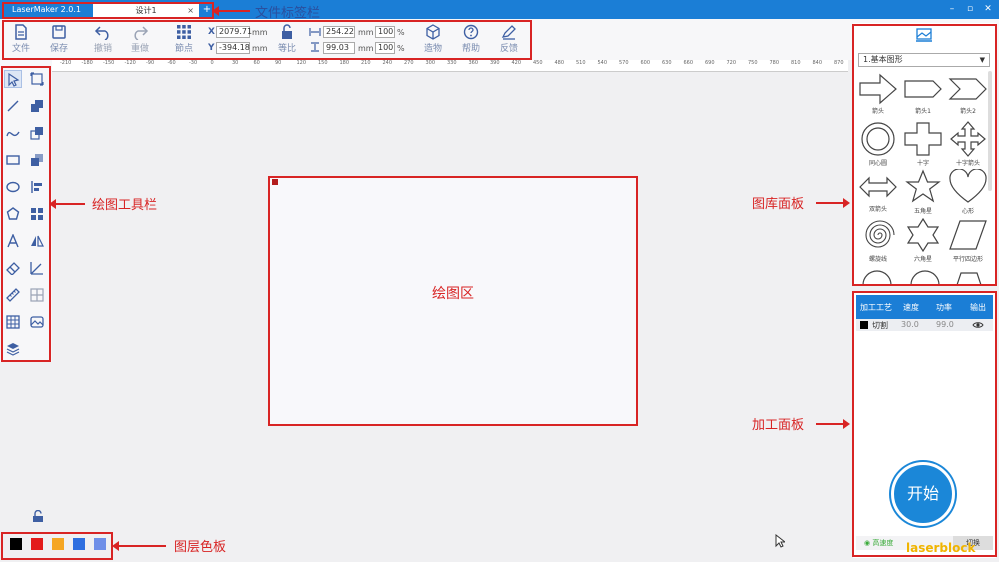  What do you see at coordinates (150, 63) in the screenshot?
I see `ruler-tick: -90` at bounding box center [150, 63].